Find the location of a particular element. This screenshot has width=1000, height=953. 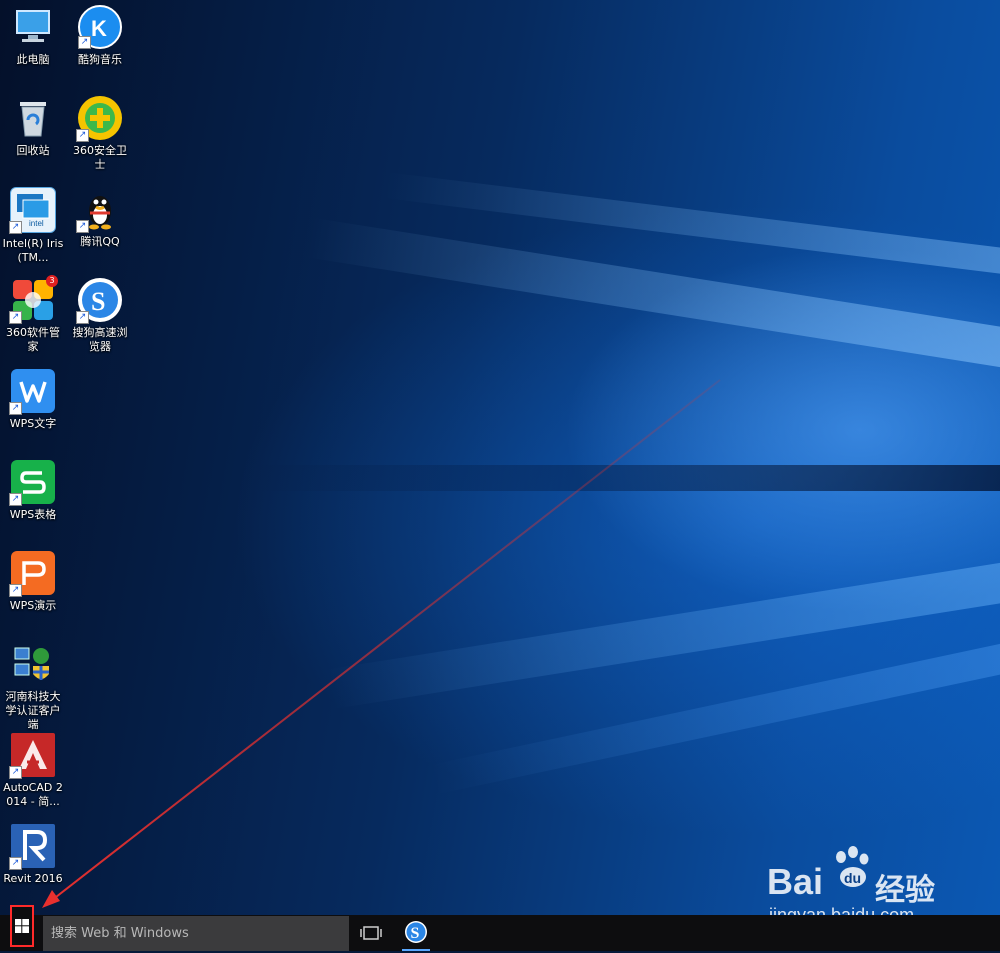

recycle-bin-icon is located at coordinates (33, 118).